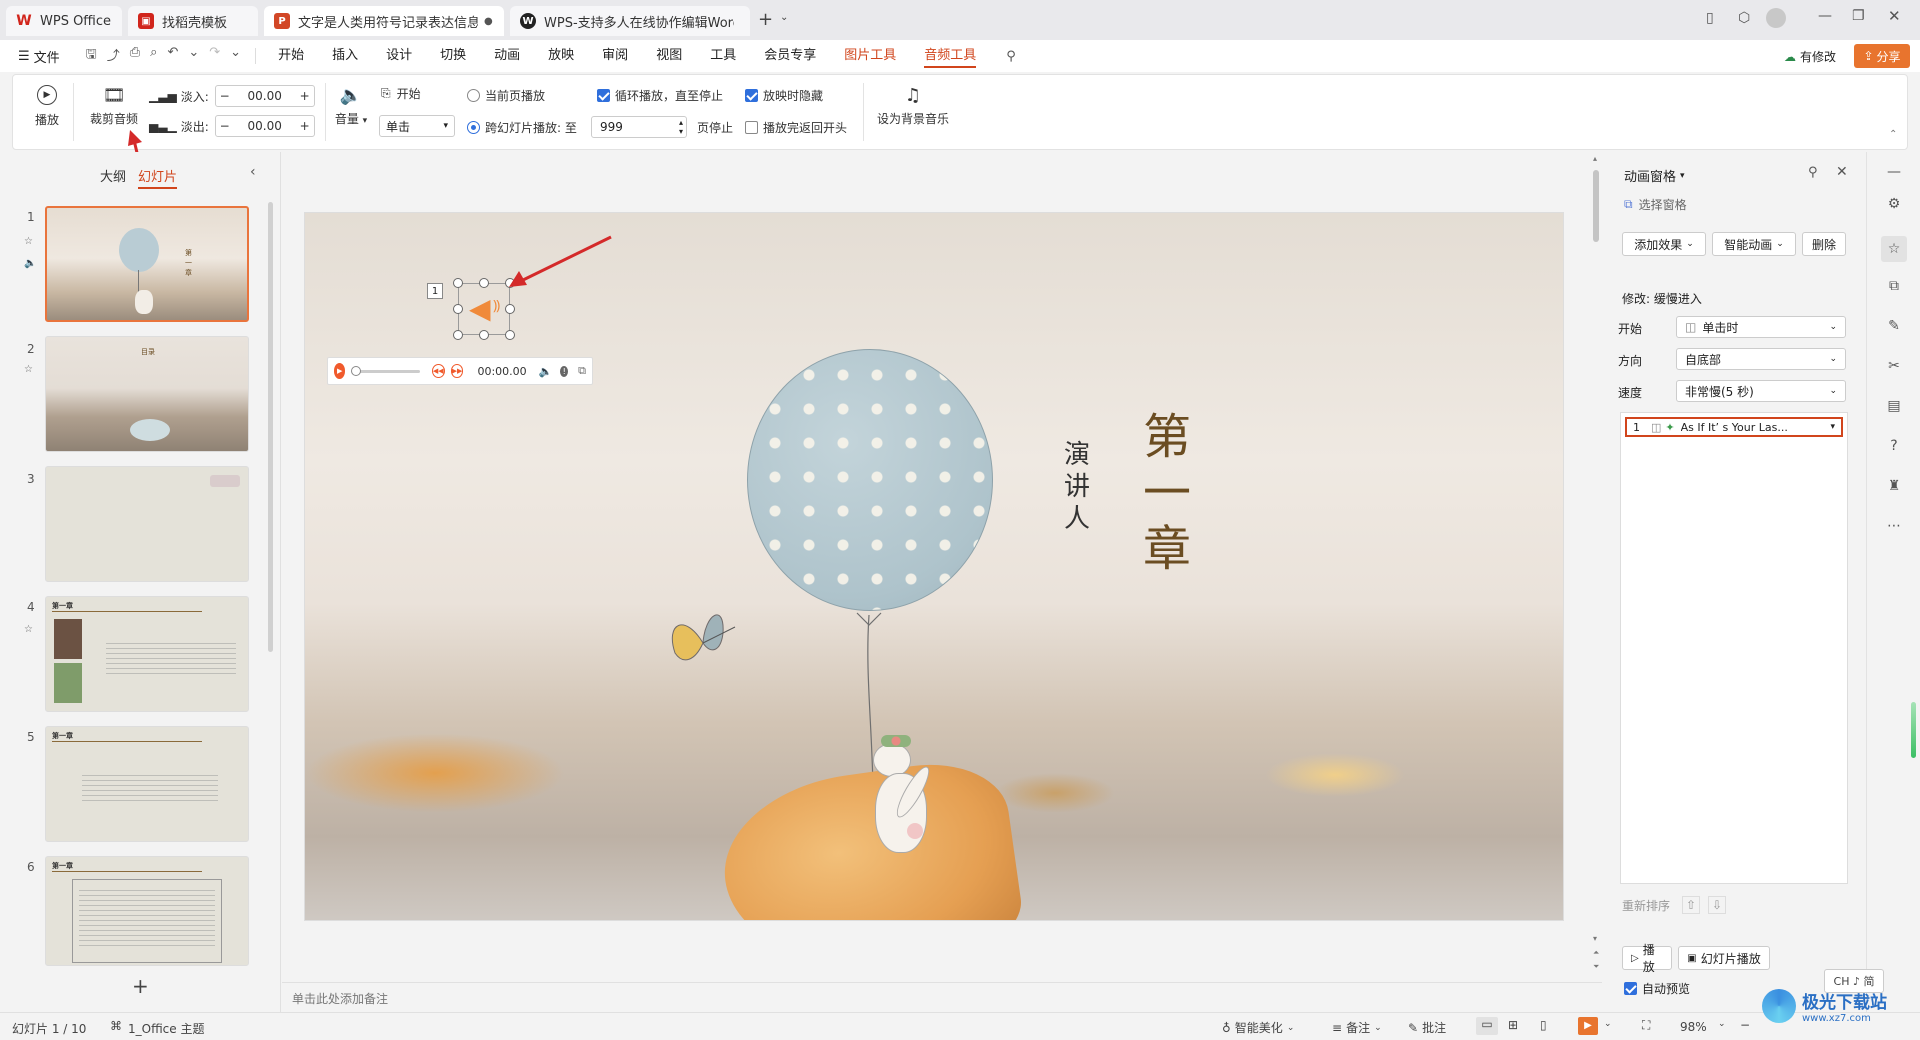 This screenshot has width=1920, height=1040. What do you see at coordinates (1596, 565) in the screenshot?
I see `canvas-scrollbar: ▴ ▾ ⏶ ⏷` at bounding box center [1596, 565].